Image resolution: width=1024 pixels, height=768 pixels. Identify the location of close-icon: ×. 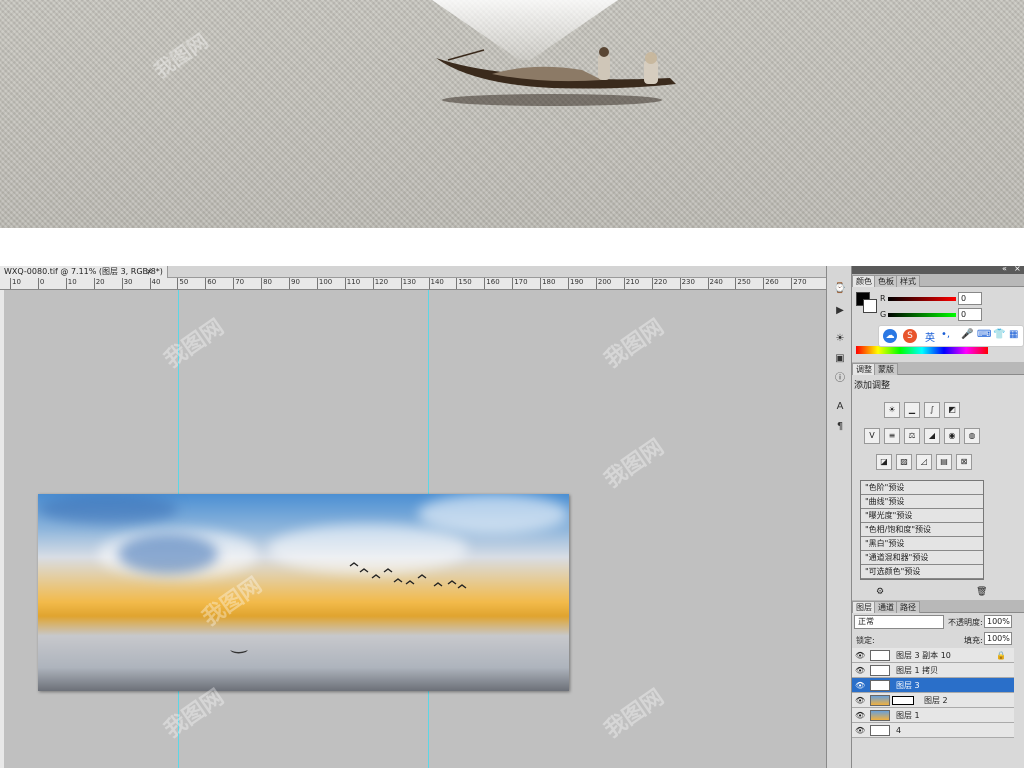
(1017, 268).